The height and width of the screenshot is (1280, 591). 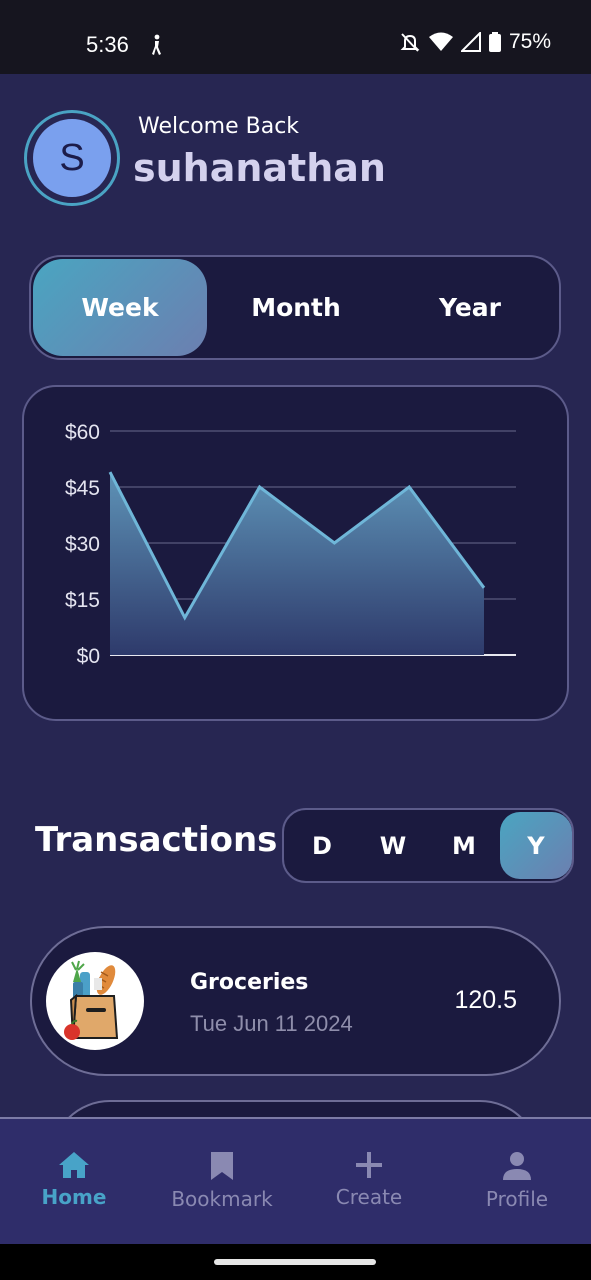 I want to click on transaction-item: Groceries Tue Jun 11 2024 120.5, so click(x=295, y=1001).